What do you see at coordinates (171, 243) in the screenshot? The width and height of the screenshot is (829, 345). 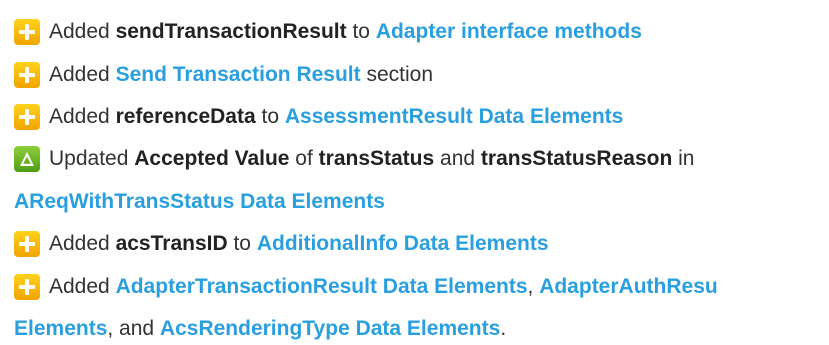 I see `bold-term: acsTransID` at bounding box center [171, 243].